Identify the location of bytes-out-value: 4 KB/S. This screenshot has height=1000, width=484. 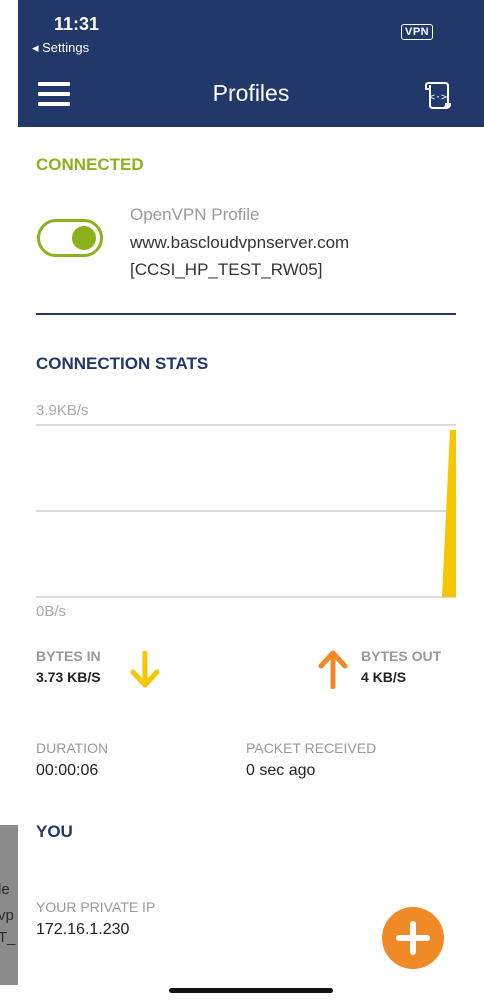
(384, 677).